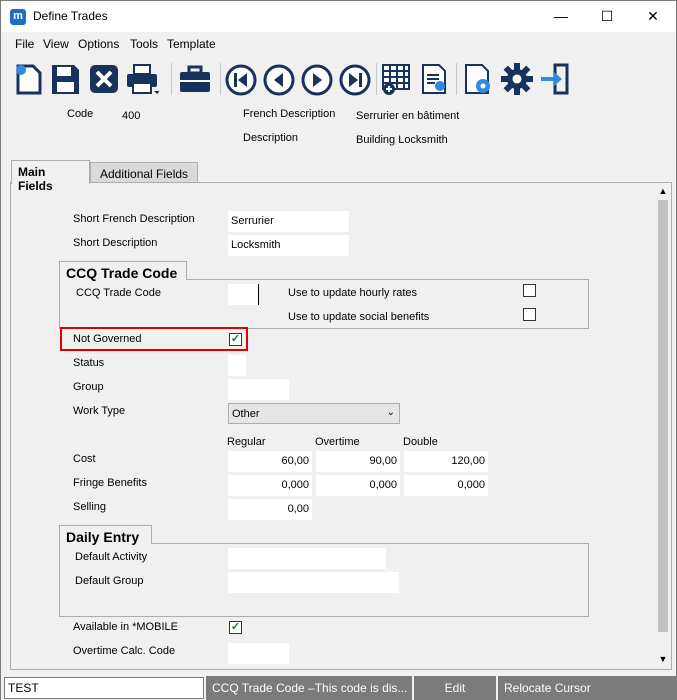  What do you see at coordinates (88, 387) in the screenshot?
I see `group-label: Group` at bounding box center [88, 387].